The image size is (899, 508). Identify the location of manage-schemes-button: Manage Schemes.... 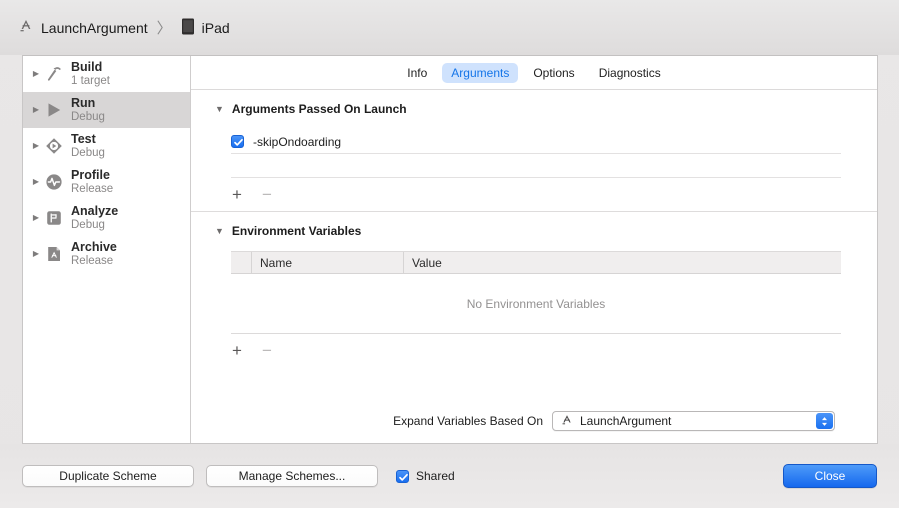
(292, 476).